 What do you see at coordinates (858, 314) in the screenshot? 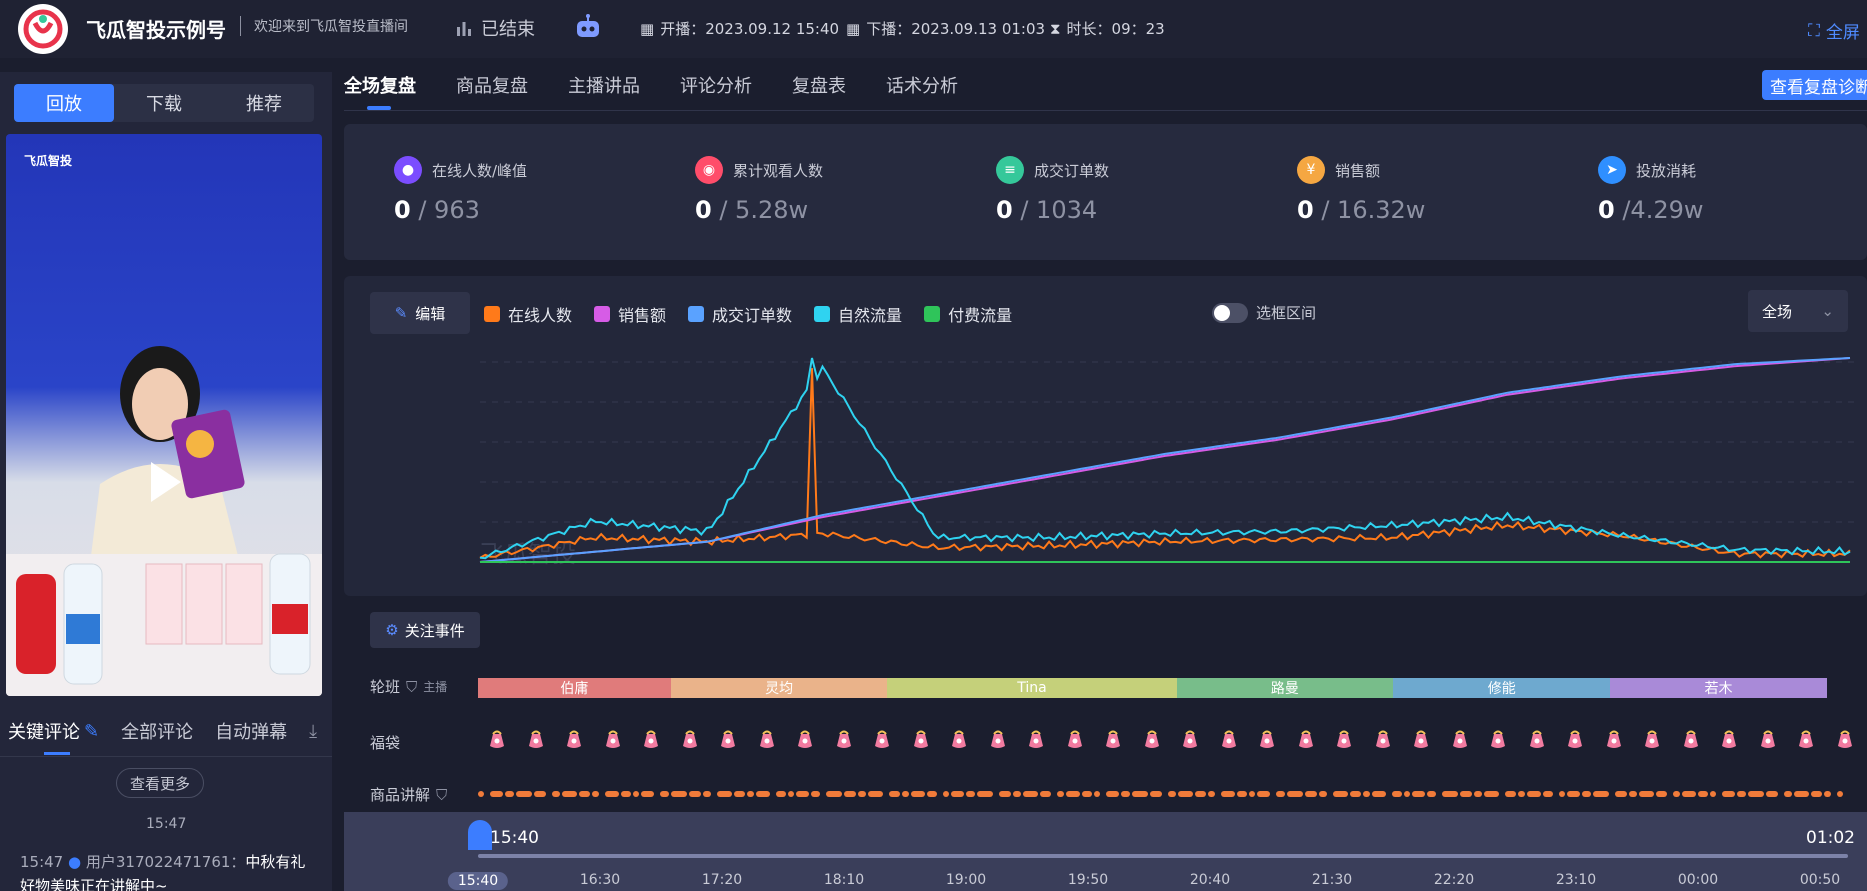
I see `legend-natural: 自然流量` at bounding box center [858, 314].